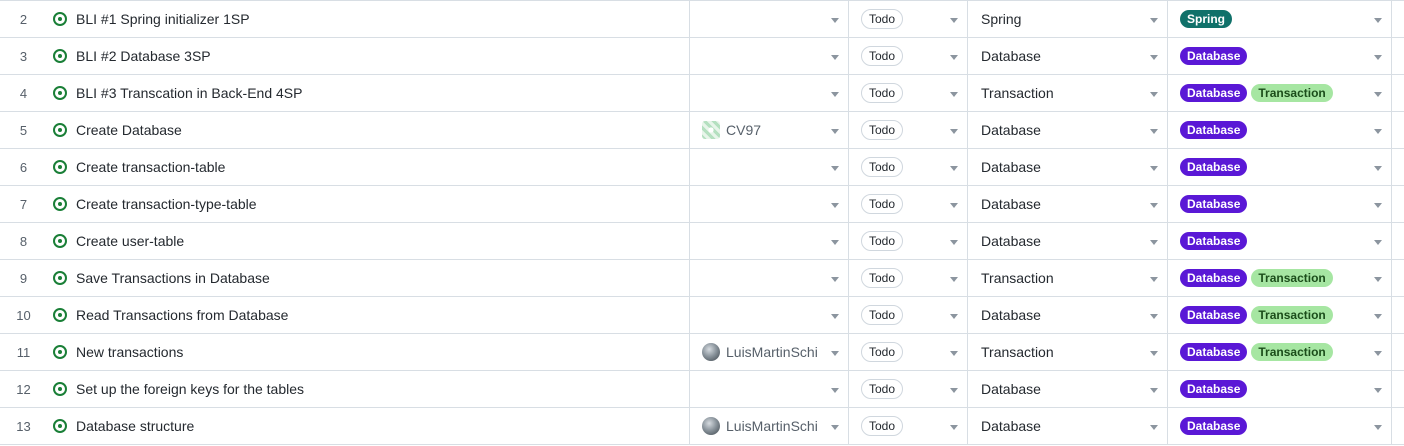 This screenshot has height=446, width=1404. I want to click on issue-title: BLI #2 Database 3SP, so click(143, 56).